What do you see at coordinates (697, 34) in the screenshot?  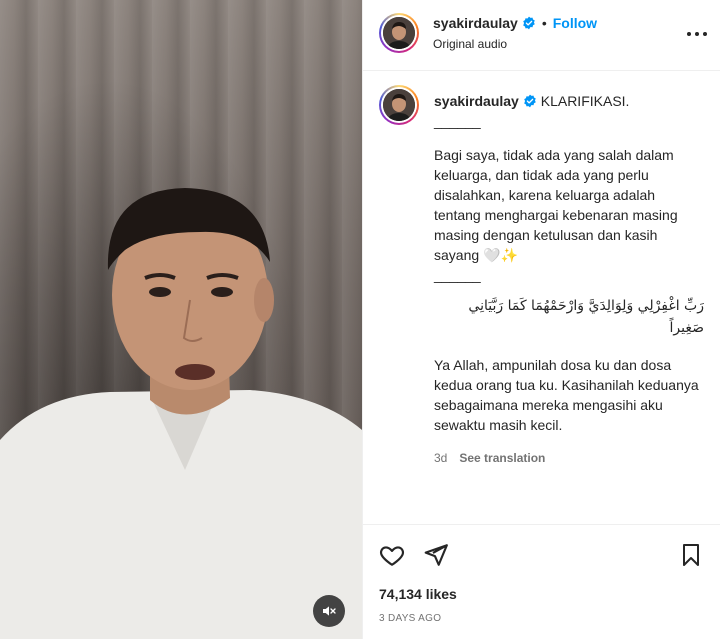 I see `more-options-icon` at bounding box center [697, 34].